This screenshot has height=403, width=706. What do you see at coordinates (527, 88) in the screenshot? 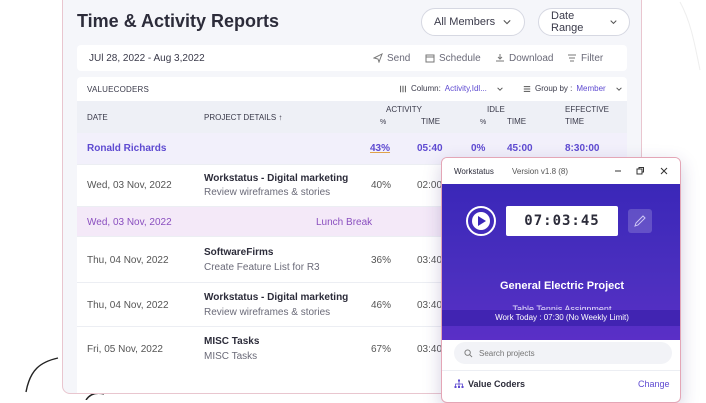
I see `list-icon` at bounding box center [527, 88].